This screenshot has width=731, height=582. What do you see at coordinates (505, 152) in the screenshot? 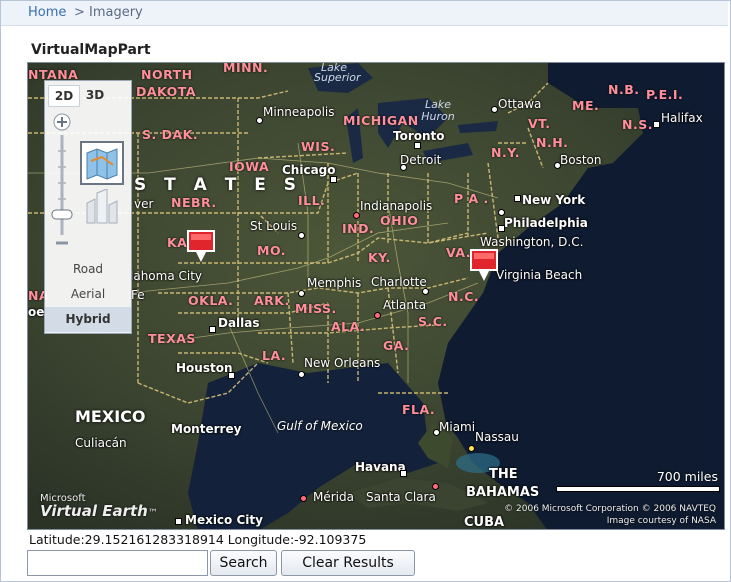
I see `map-label: N.Y.` at bounding box center [505, 152].